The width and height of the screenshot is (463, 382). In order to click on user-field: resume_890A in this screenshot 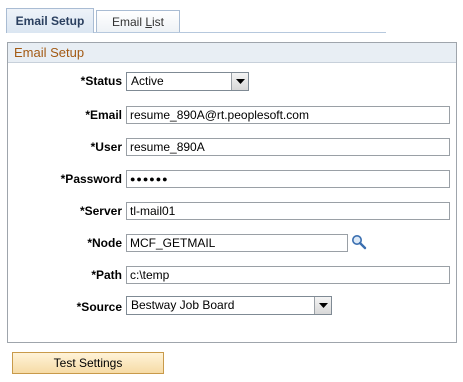, I will do `click(288, 147)`.